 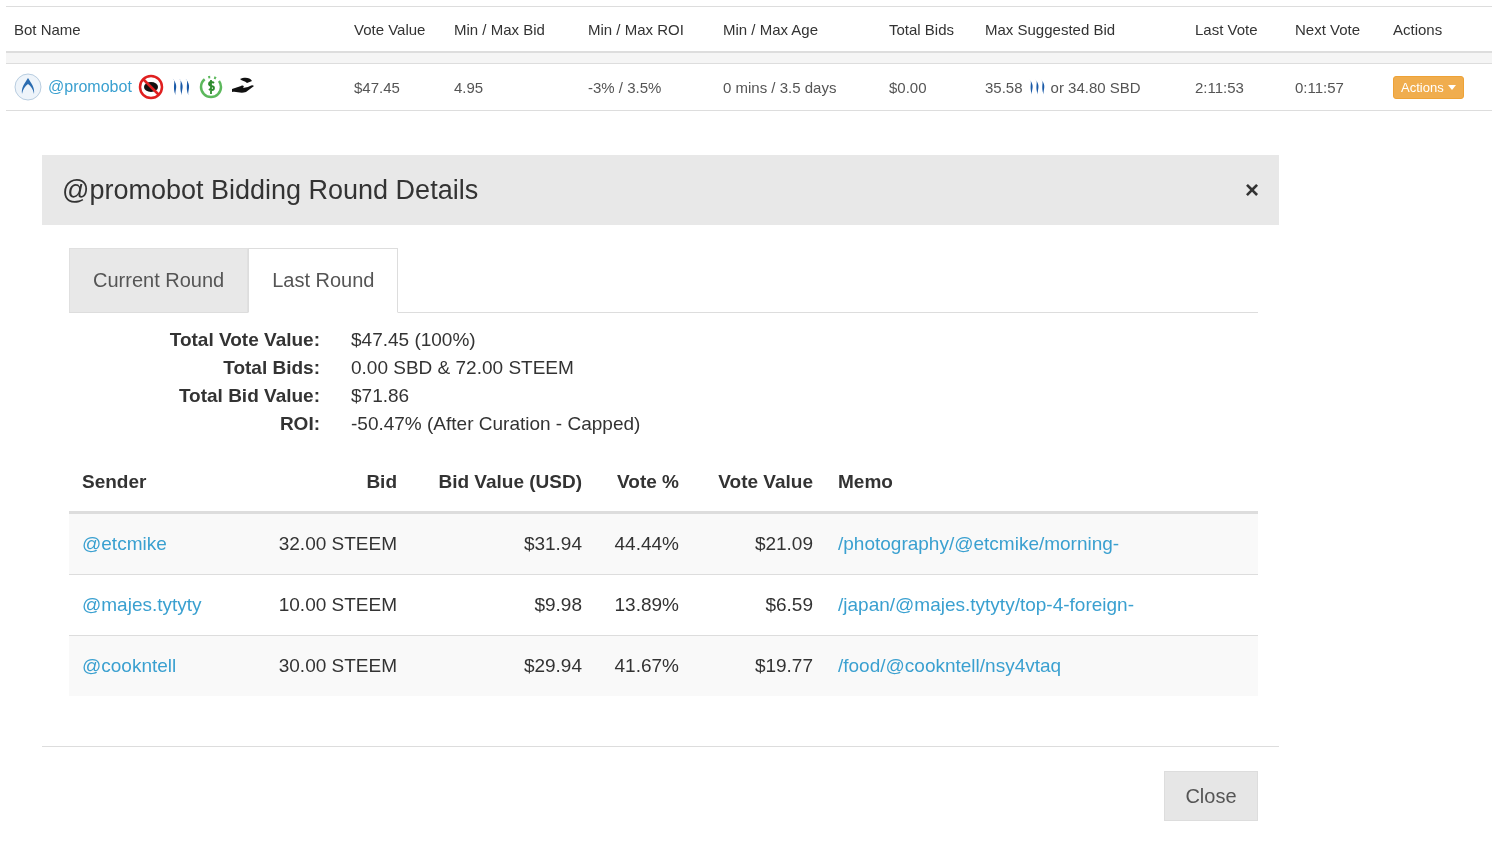 I want to click on memo-link: /japan/@majes.tytyty/top-4-foreign-, so click(x=1035, y=605).